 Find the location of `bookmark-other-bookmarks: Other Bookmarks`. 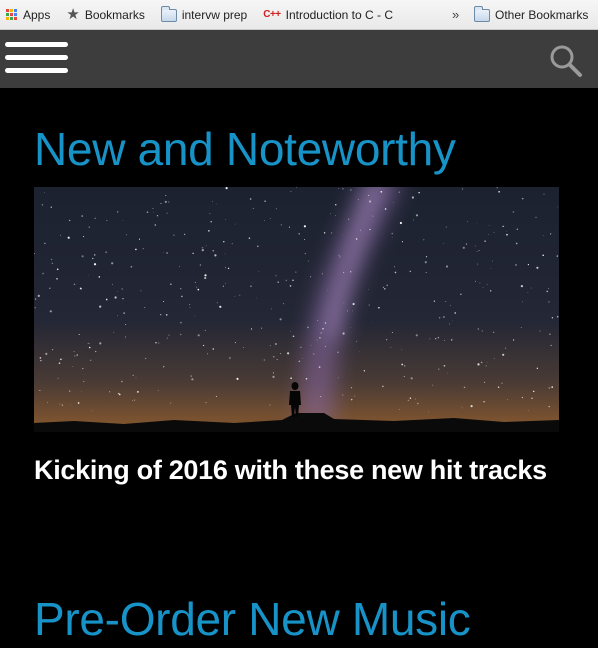

bookmark-other-bookmarks: Other Bookmarks is located at coordinates (531, 14).